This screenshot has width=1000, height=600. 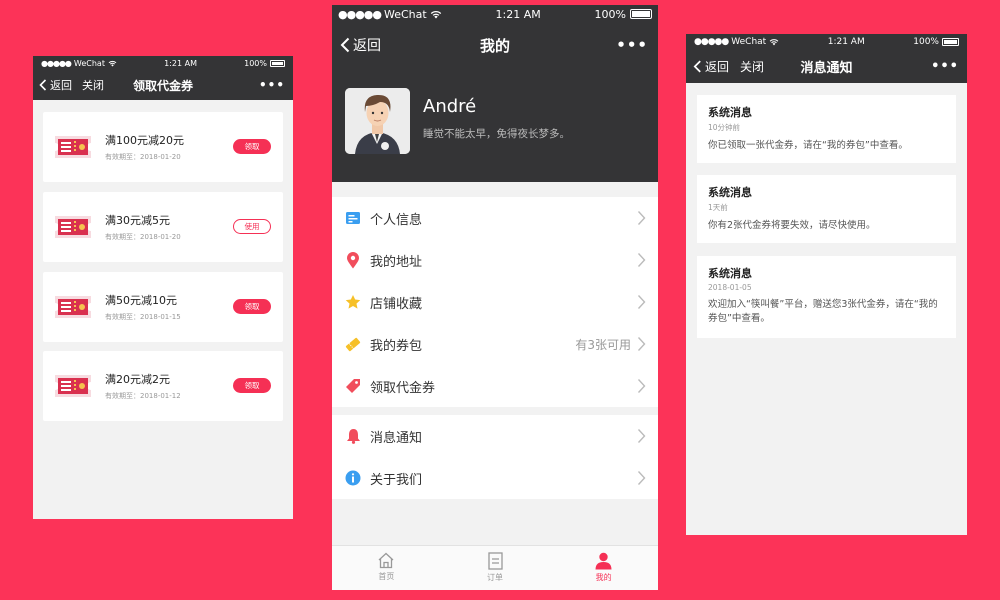 I want to click on menu-item-label: 领取代金券, so click(x=403, y=388).